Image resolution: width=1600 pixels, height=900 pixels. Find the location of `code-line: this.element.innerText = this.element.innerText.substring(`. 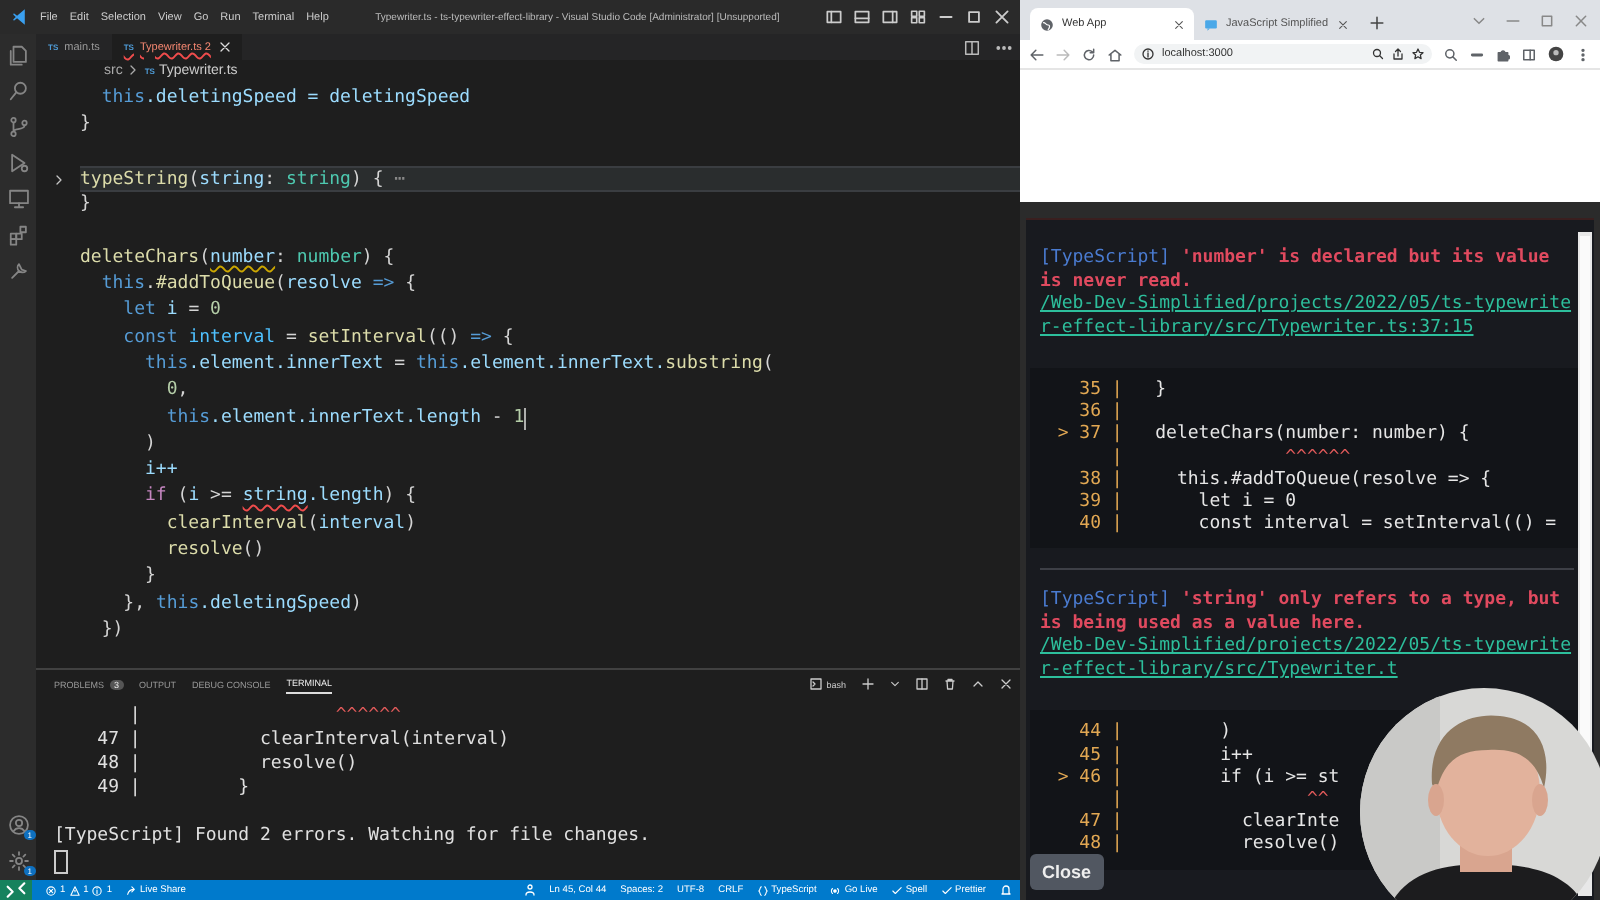

code-line: this.element.innerText = this.element.innerText.substring( is located at coordinates (458, 364).